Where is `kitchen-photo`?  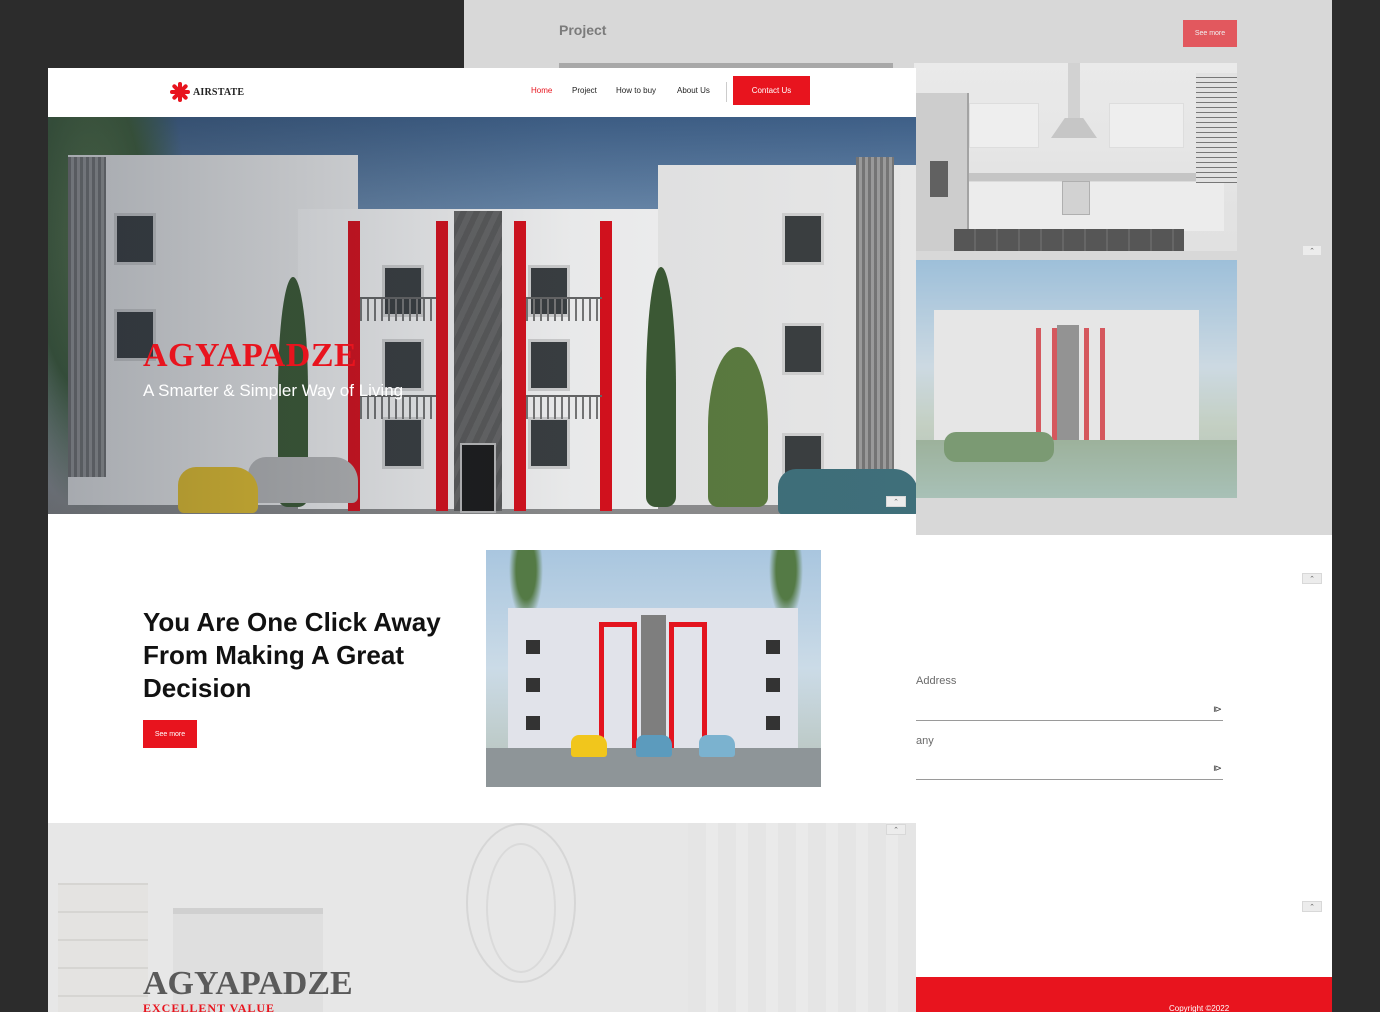 kitchen-photo is located at coordinates (1075, 157).